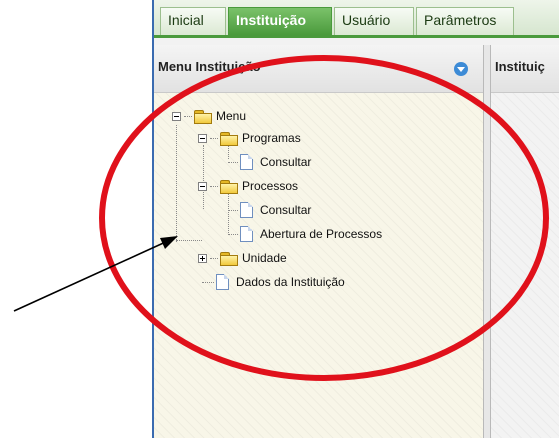 The image size is (559, 438). I want to click on tab-instituicao: Instituição, so click(280, 21).